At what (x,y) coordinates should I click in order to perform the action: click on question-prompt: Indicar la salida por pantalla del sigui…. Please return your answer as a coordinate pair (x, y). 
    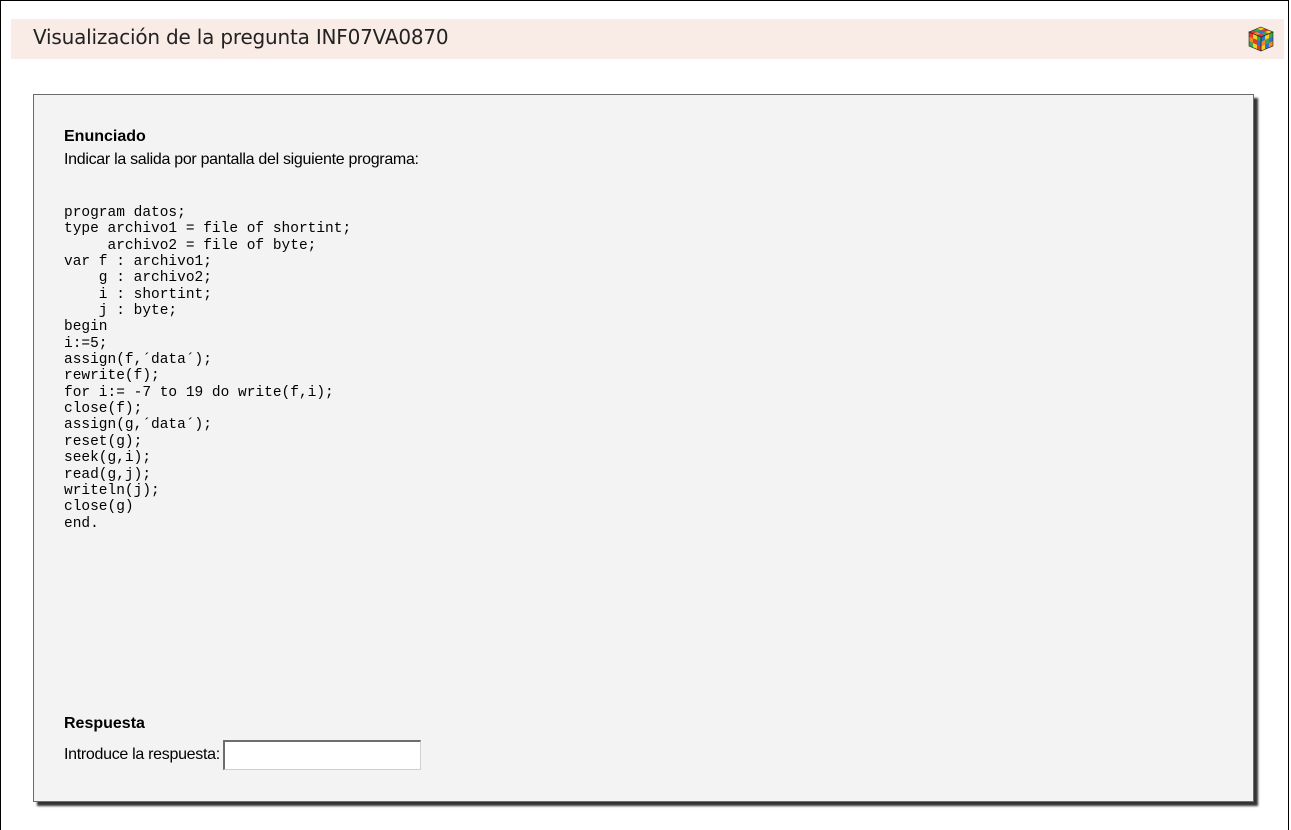
    Looking at the image, I should click on (241, 159).